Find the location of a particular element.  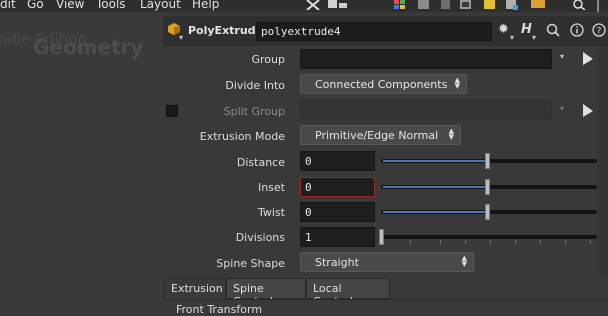

spine-shape-menu: Straight ▲ ▼ is located at coordinates (387, 262).